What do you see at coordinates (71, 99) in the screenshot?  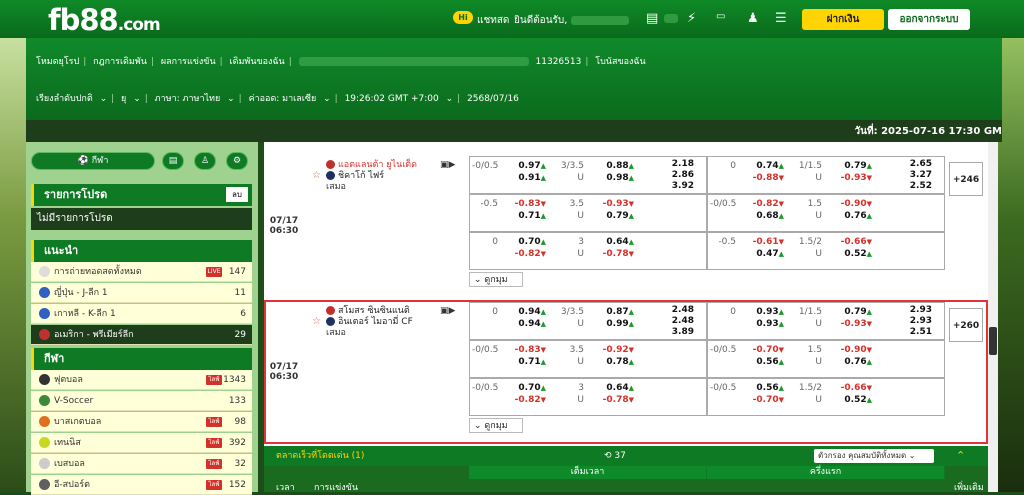 I see `sort-select: เรียงลำดับปกติ ⌄` at bounding box center [71, 99].